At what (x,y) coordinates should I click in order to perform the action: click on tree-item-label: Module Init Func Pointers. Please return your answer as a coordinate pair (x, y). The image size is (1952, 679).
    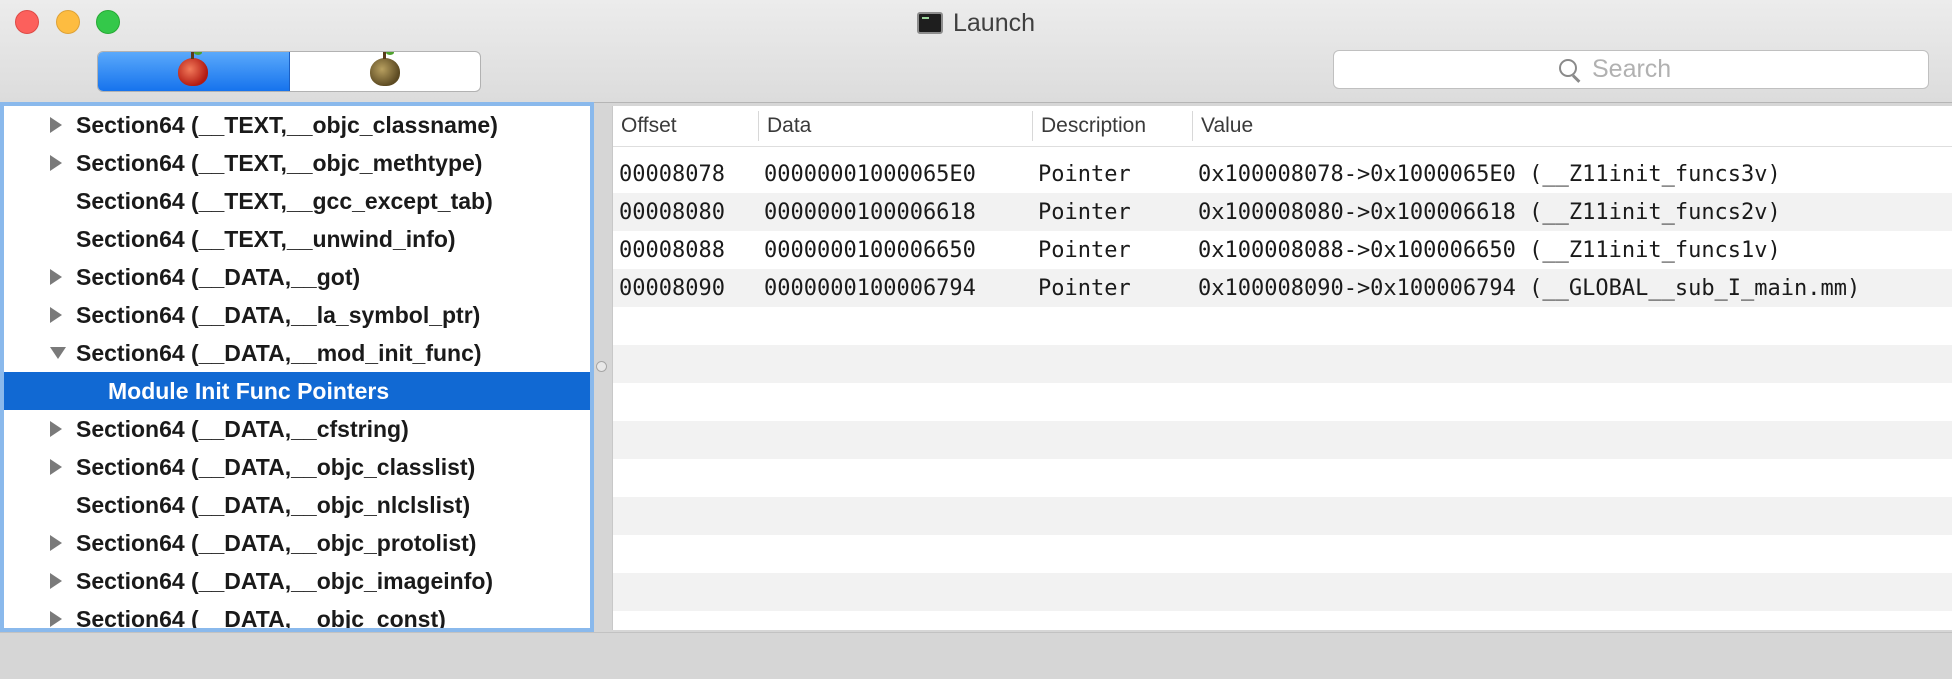
    Looking at the image, I should click on (249, 390).